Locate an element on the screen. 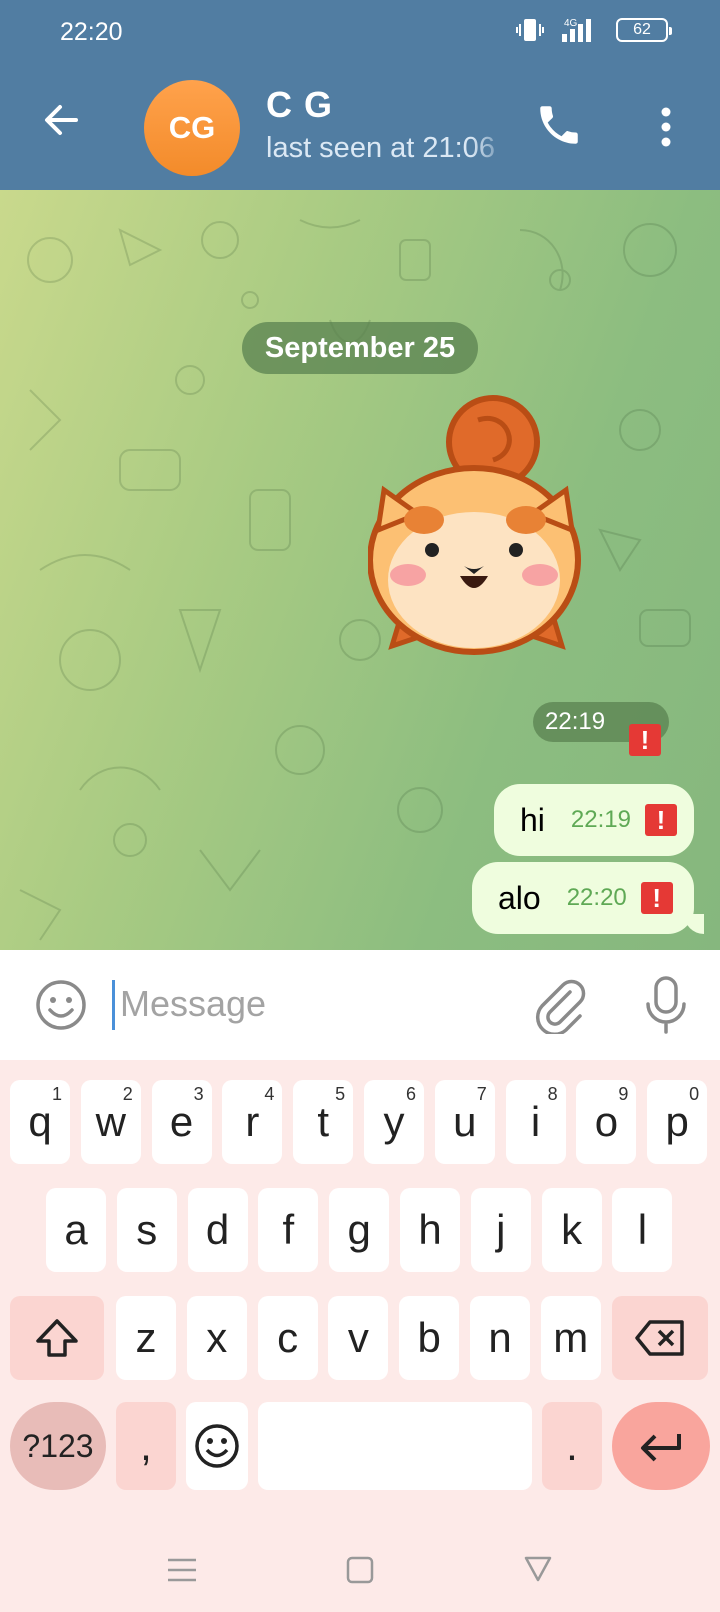 Image resolution: width=720 pixels, height=1612 pixels. key-m: m is located at coordinates (570, 1338).